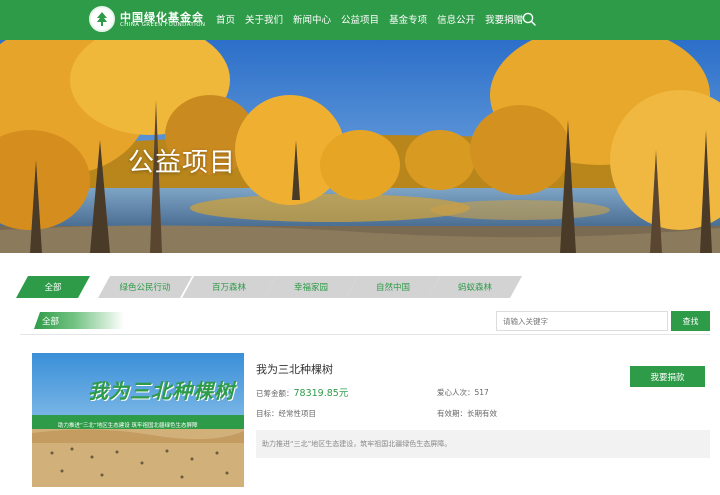 This screenshot has height=495, width=720. I want to click on filter-bar: 全部 查找, so click(365, 322).